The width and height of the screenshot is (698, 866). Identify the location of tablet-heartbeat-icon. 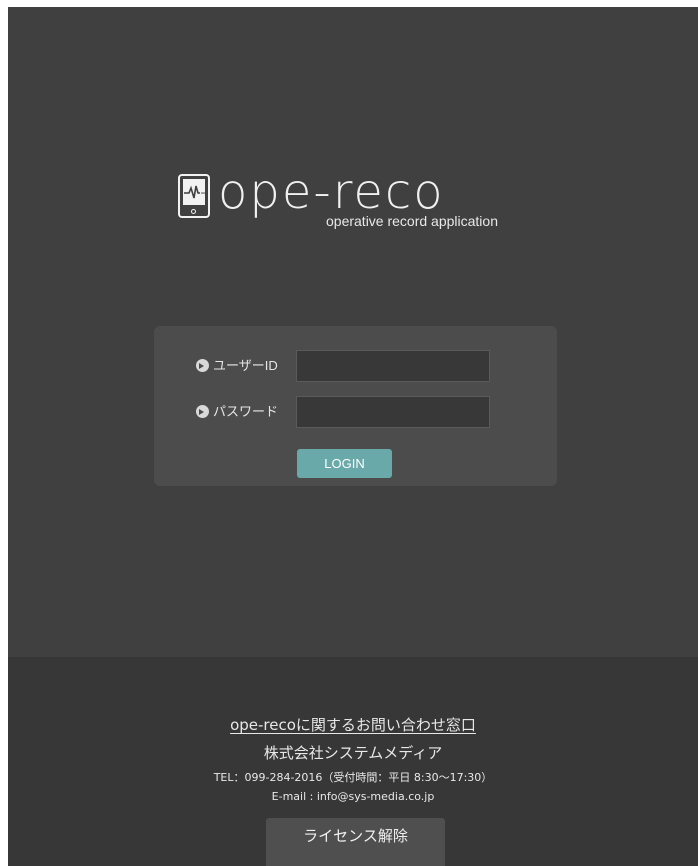
(194, 196).